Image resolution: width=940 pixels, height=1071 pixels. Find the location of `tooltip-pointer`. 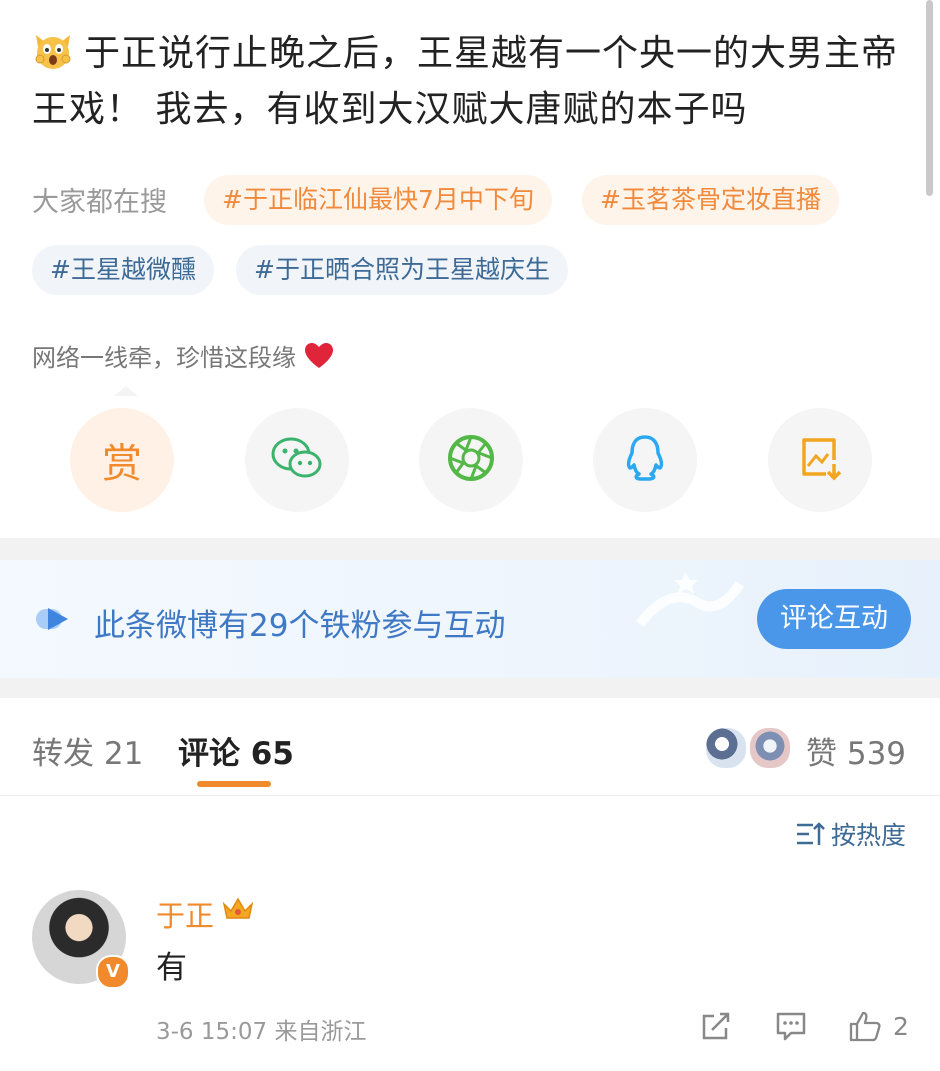

tooltip-pointer is located at coordinates (126, 391).